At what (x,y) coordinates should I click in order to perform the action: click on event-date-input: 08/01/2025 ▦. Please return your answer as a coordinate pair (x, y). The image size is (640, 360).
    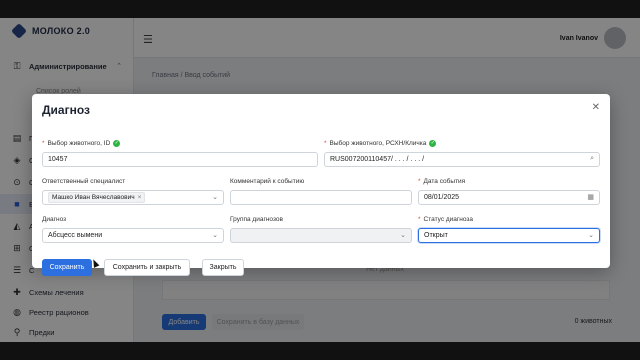
    Looking at the image, I should click on (509, 197).